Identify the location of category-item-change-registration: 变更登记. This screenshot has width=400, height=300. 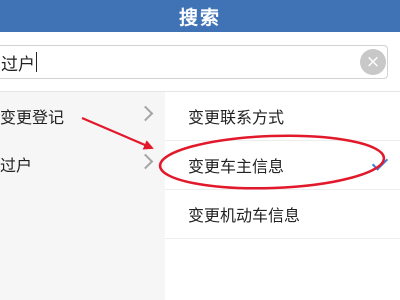
(82, 116).